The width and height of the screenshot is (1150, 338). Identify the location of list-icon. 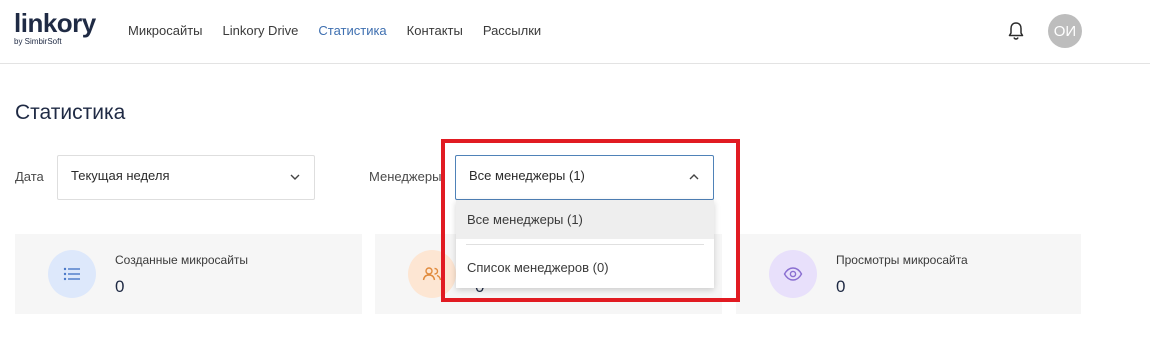
(72, 274).